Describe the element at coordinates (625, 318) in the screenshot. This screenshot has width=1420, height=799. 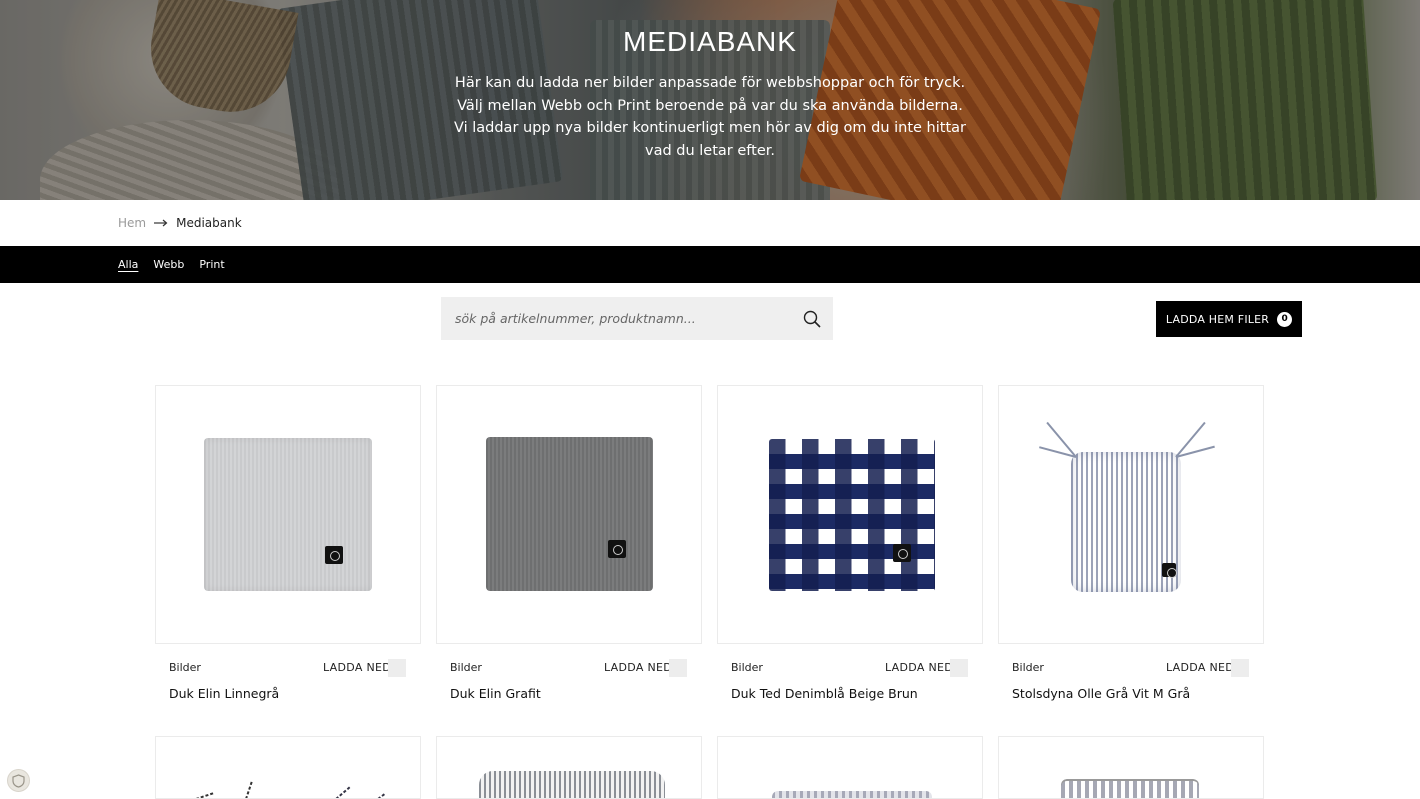
I see `search-input` at that location.